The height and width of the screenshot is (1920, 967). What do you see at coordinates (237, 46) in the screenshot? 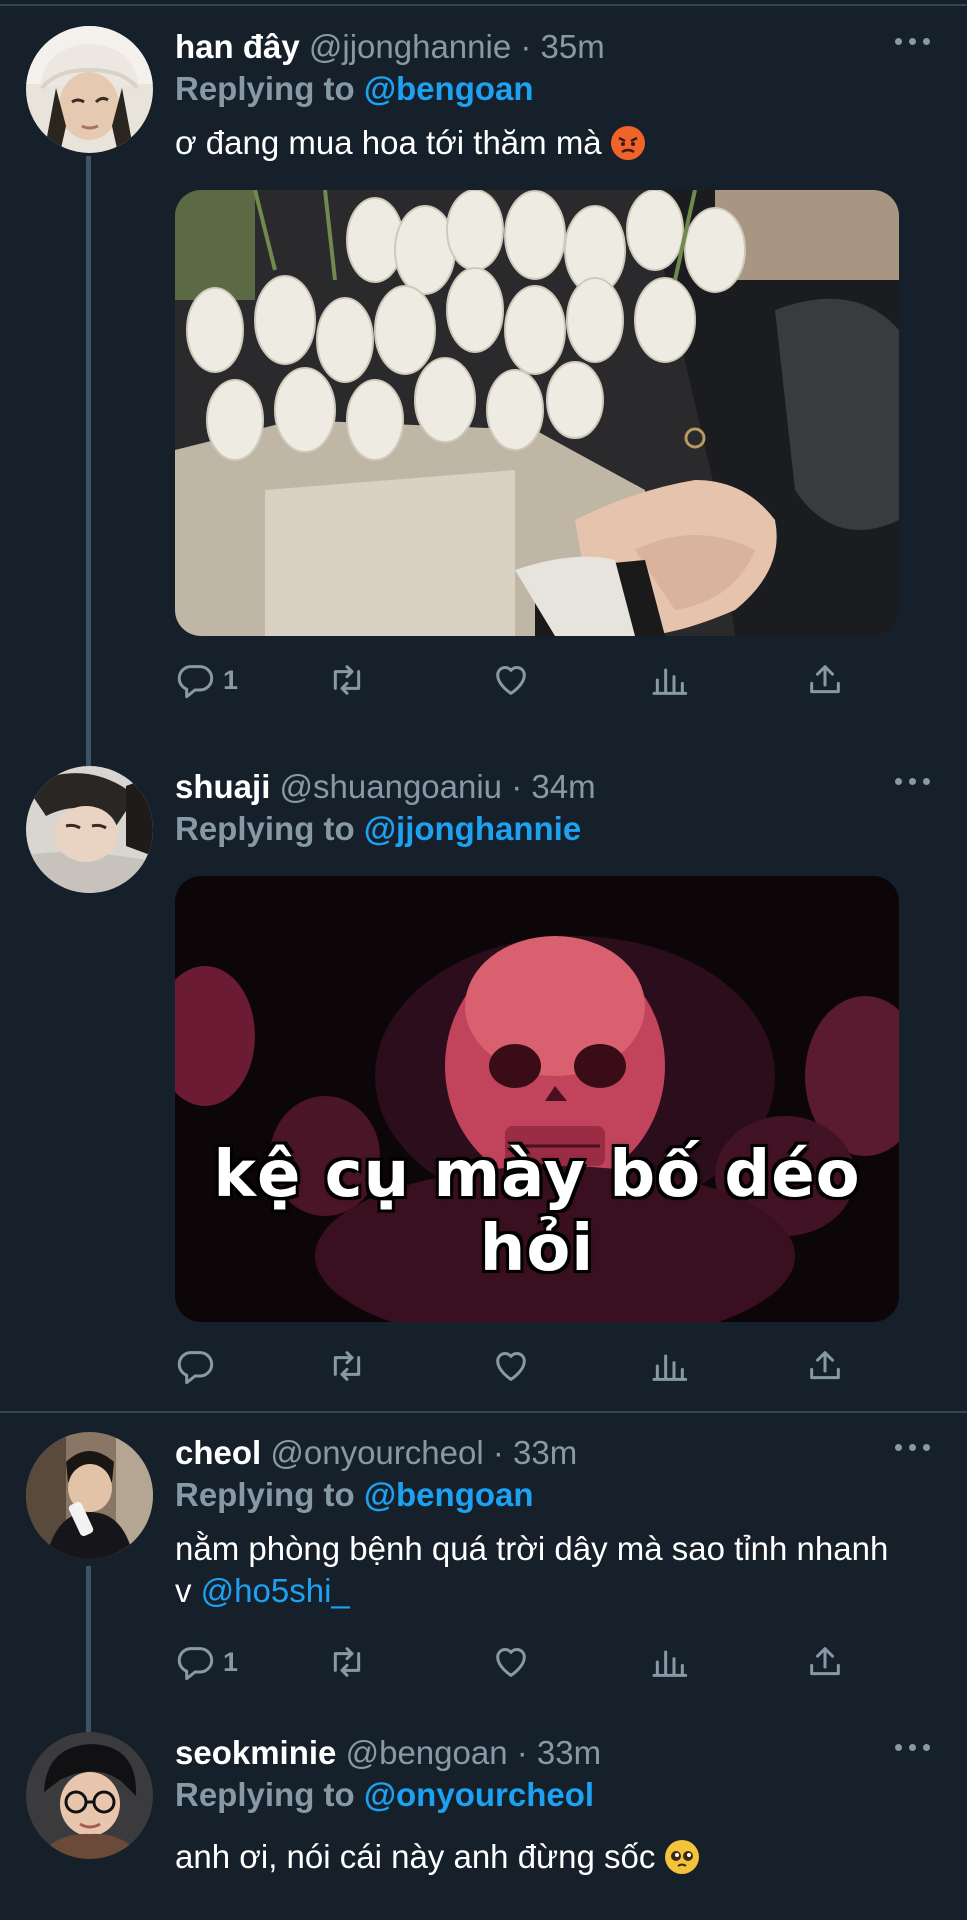
I see `display-name: han đây` at bounding box center [237, 46].